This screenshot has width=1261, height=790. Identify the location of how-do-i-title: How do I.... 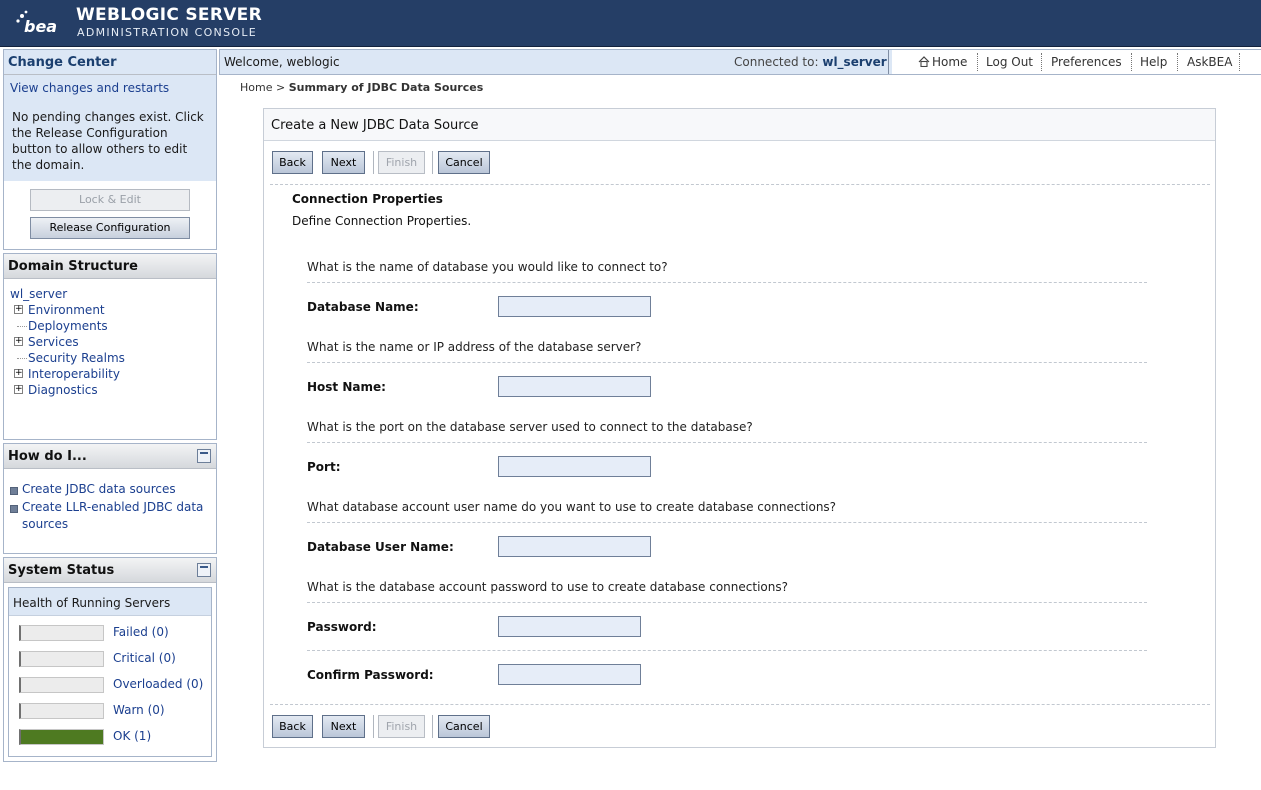
(110, 456).